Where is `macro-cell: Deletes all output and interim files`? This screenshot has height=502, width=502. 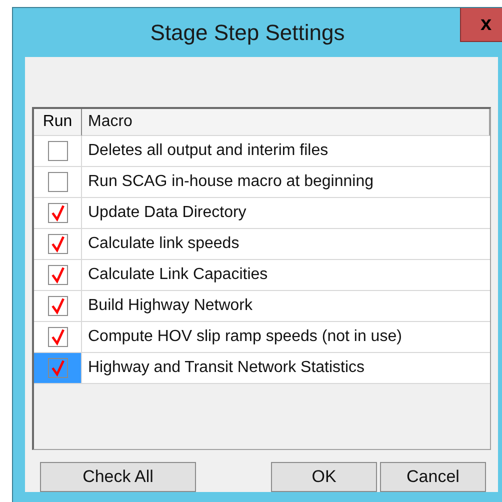 macro-cell: Deletes all output and interim files is located at coordinates (286, 151).